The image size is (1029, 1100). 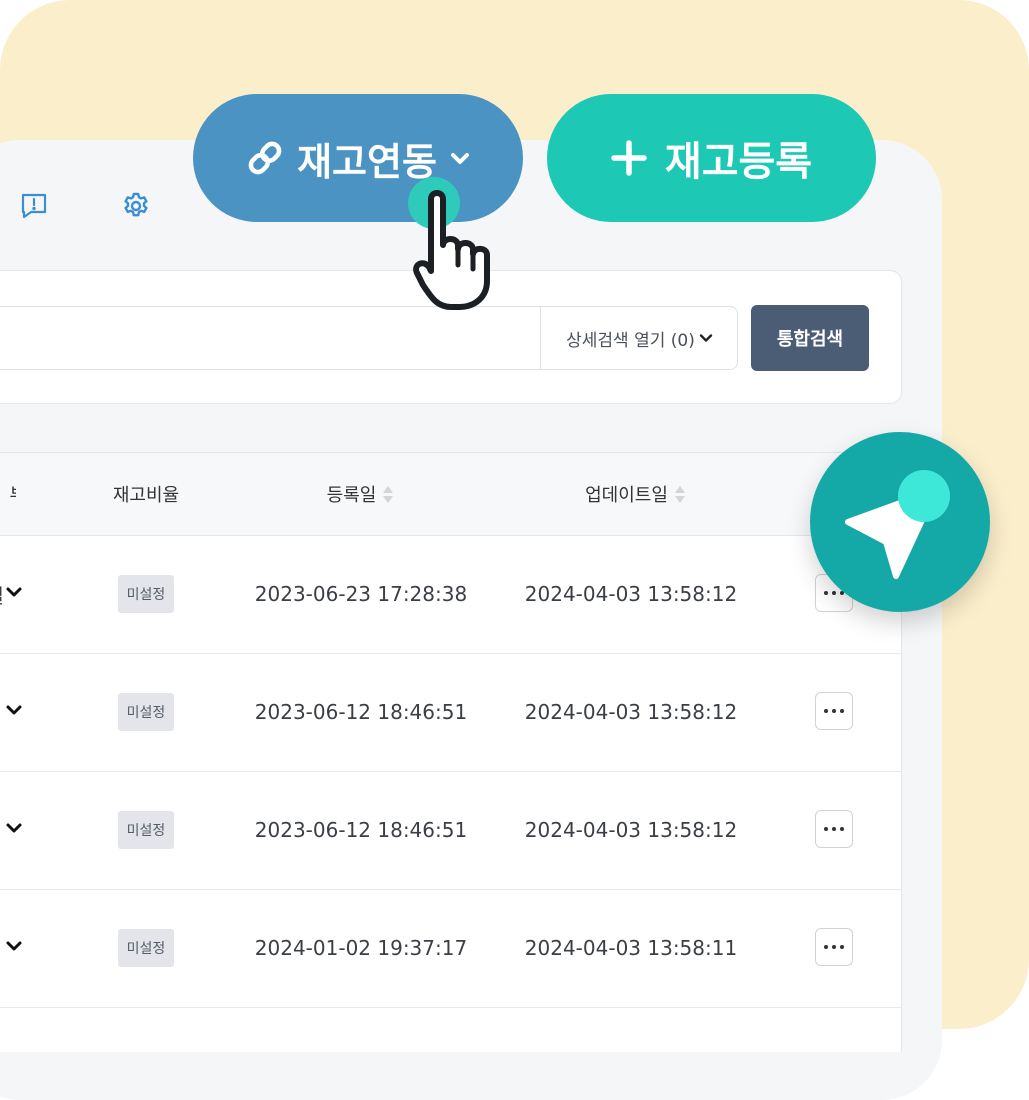 I want to click on registered-date: 2023-06-23 17:28:38, so click(x=361, y=594).